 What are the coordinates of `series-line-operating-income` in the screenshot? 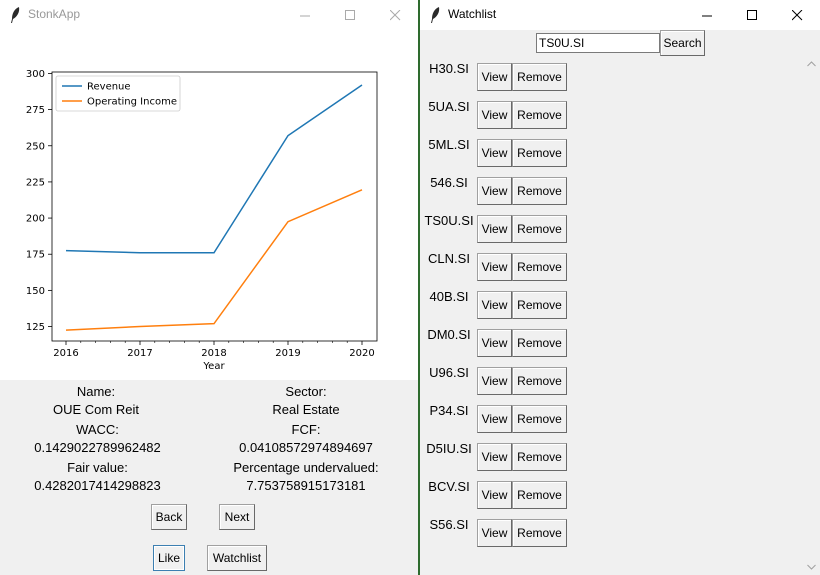 It's located at (214, 260).